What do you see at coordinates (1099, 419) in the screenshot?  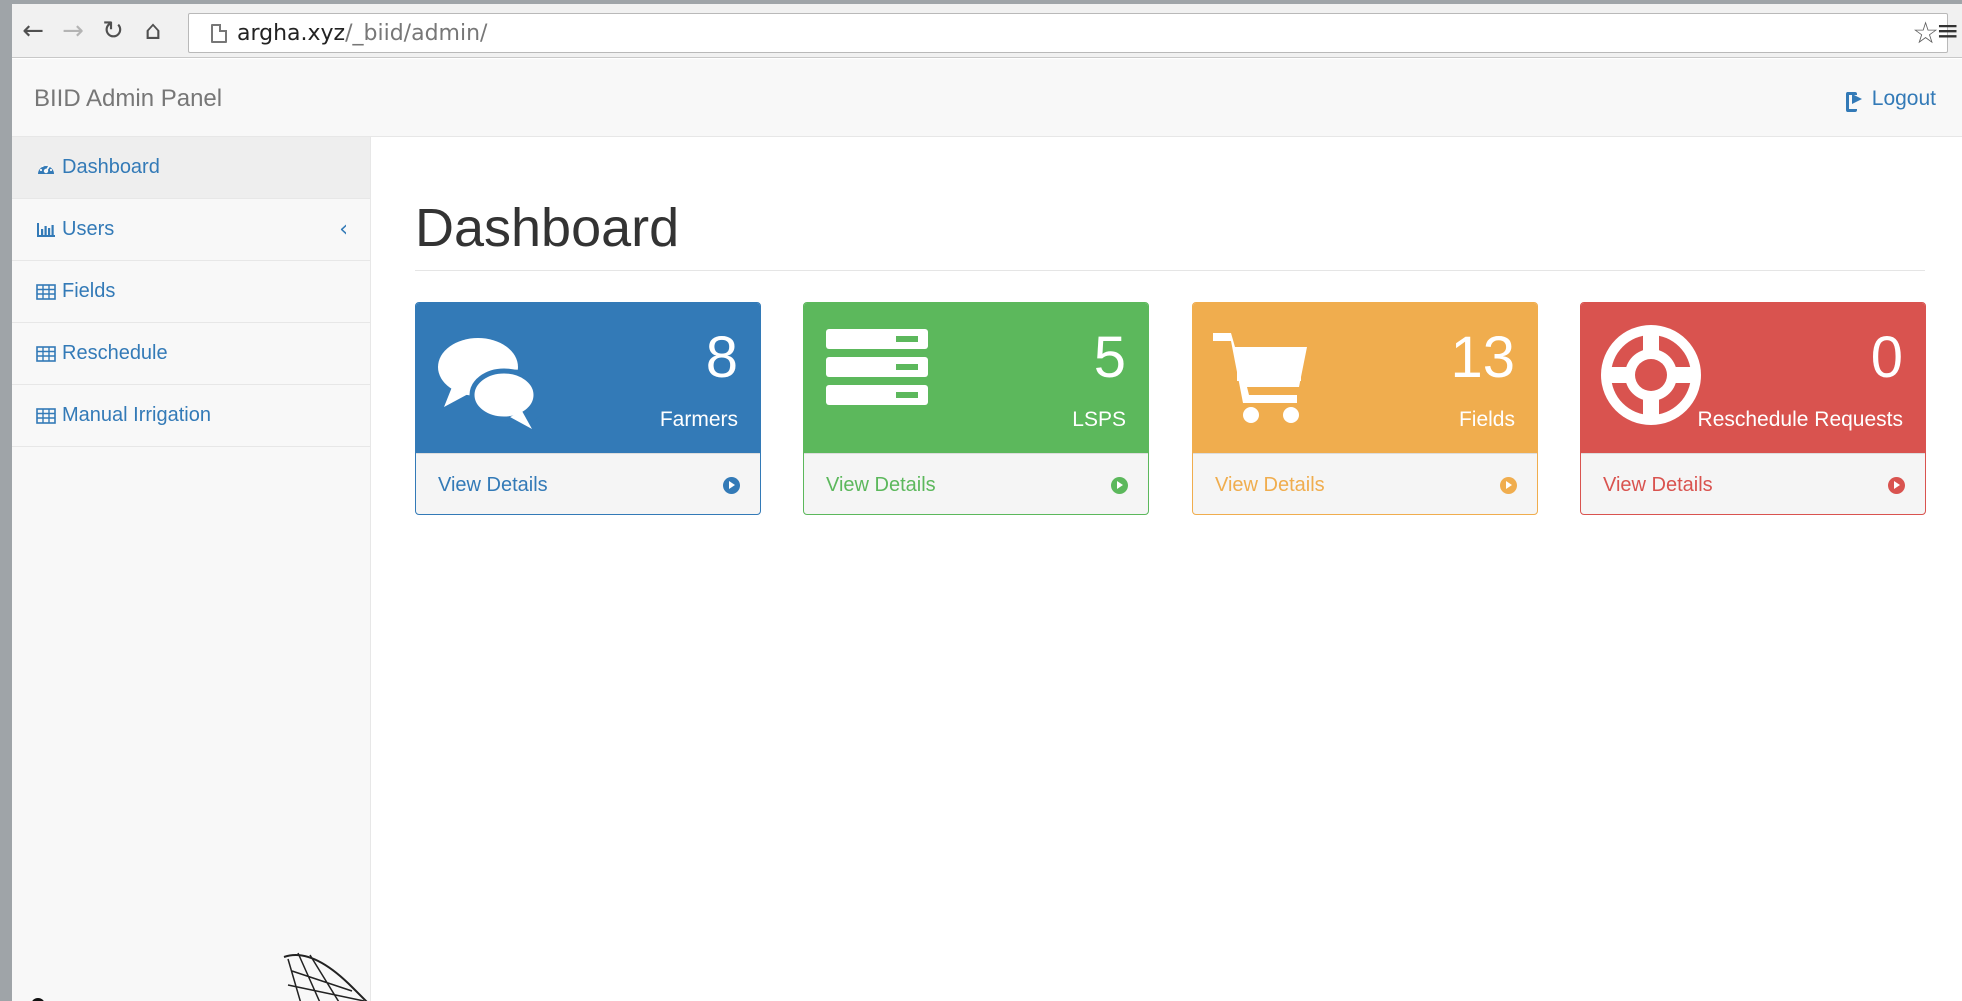 I see `panel-label: LSPS` at bounding box center [1099, 419].